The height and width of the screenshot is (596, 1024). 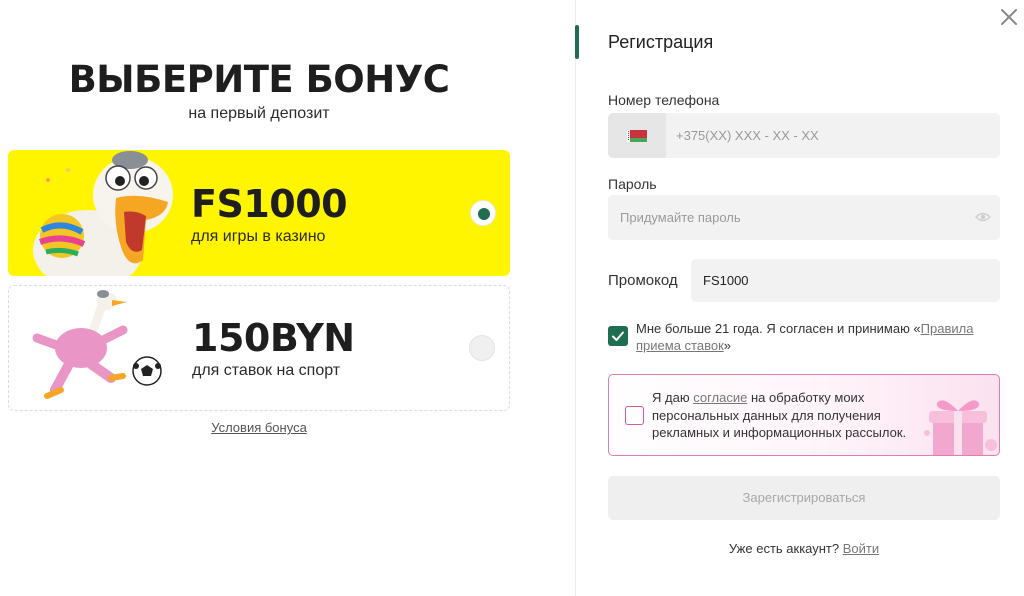 I want to click on registration-title: Регистрация, so click(x=661, y=42).